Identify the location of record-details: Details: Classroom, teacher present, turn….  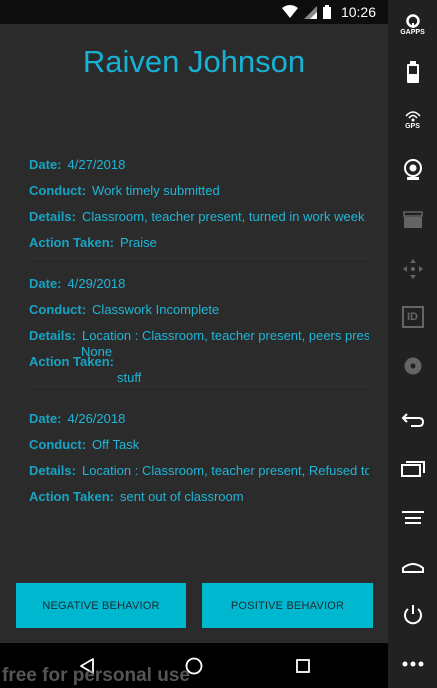
(199, 216).